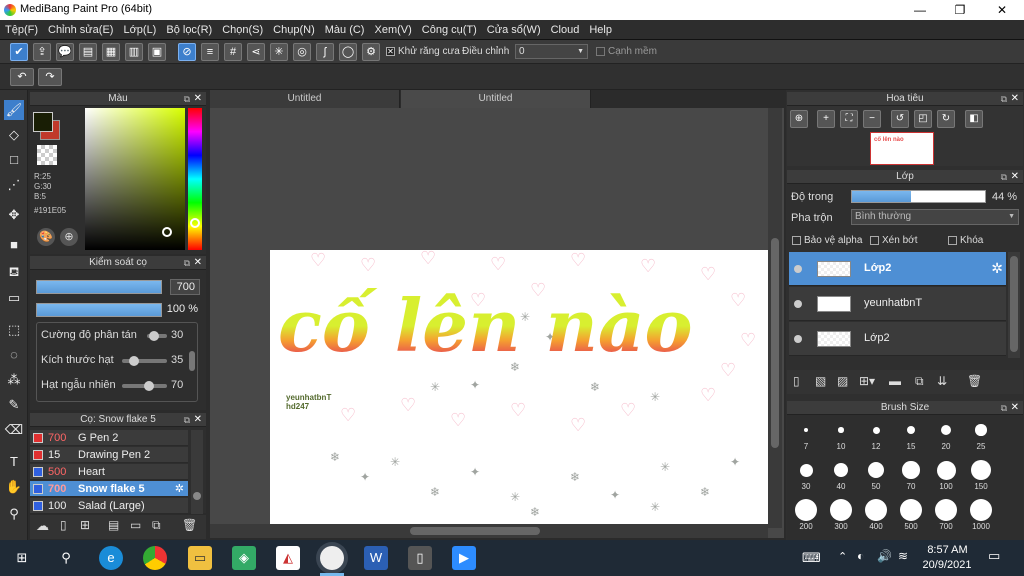 Image resolution: width=1024 pixels, height=576 pixels. Describe the element at coordinates (63, 525) in the screenshot. I see `new-brush-icon: ▯` at that location.